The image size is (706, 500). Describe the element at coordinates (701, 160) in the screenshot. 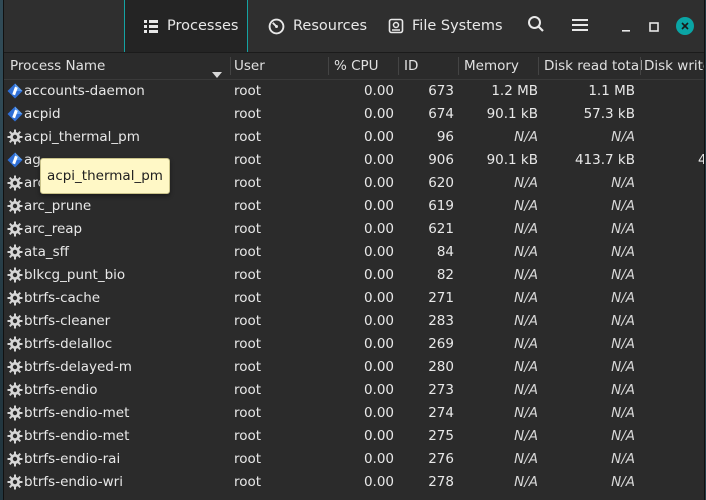

I see `process-disk-write: 4` at that location.